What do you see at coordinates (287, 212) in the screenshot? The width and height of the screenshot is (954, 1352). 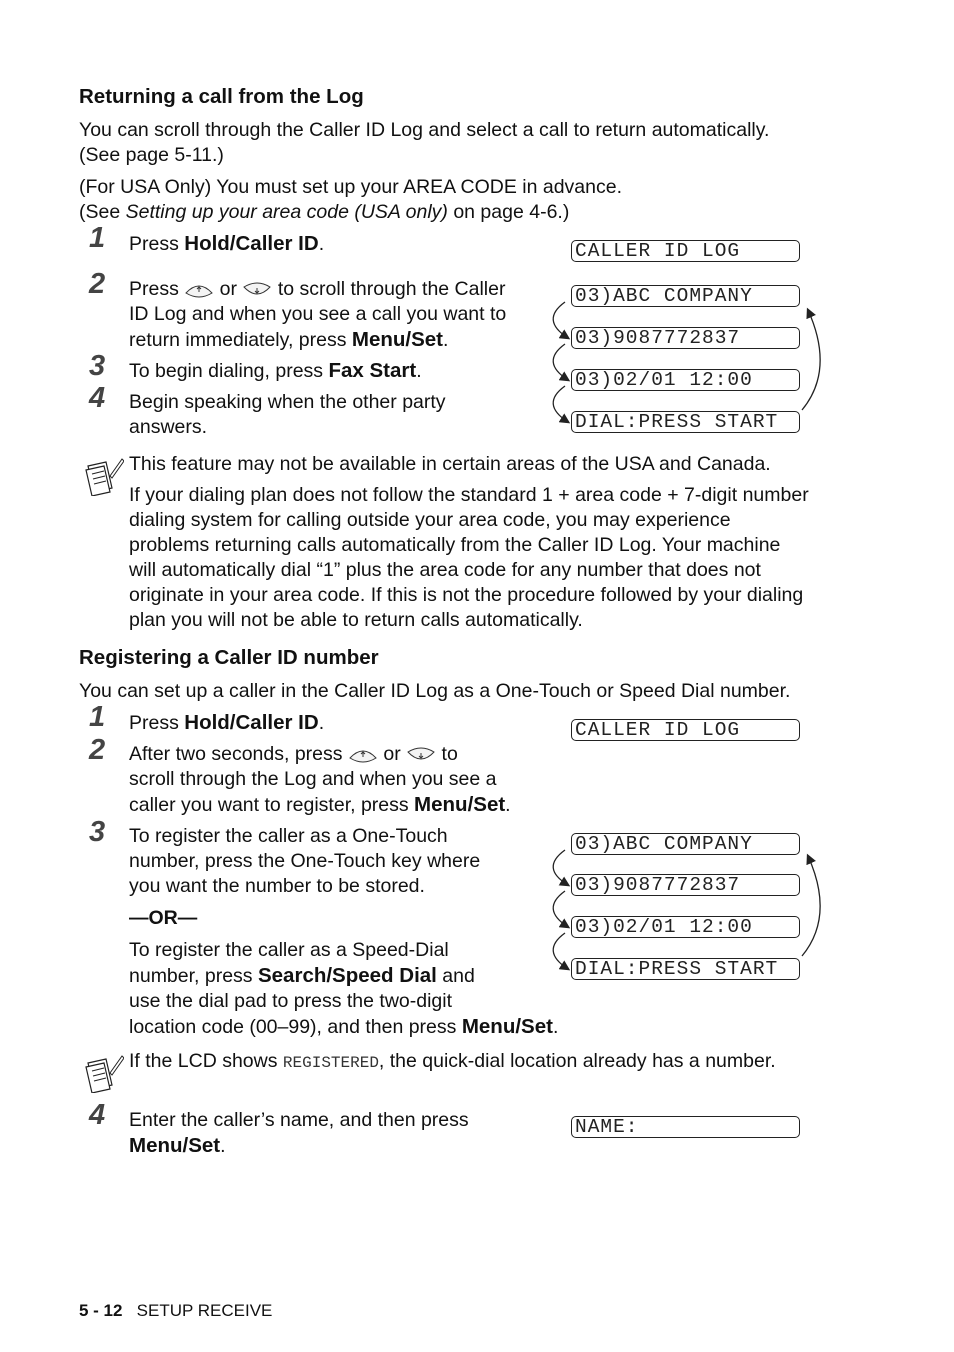 I see `area-code-link: Setting up your area code (USA only)` at bounding box center [287, 212].